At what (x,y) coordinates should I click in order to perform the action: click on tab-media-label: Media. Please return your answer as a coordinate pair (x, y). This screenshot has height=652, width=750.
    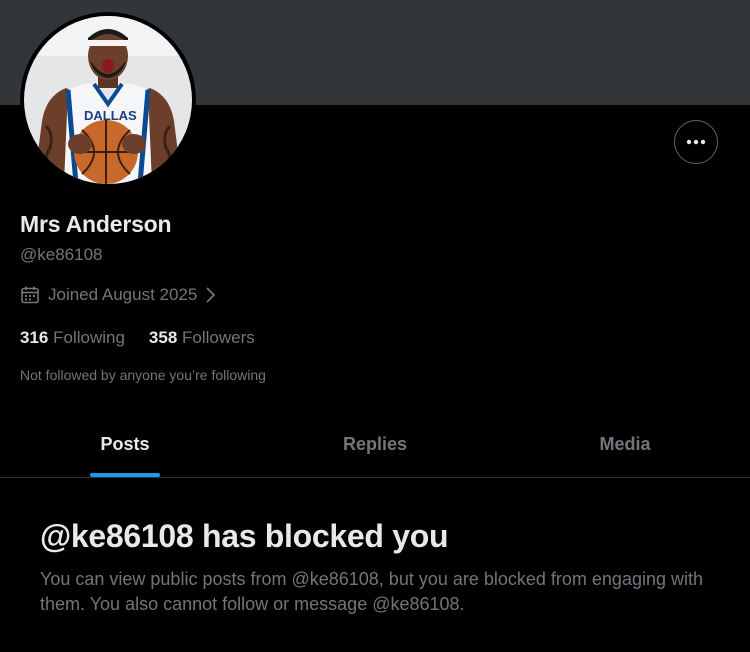
    Looking at the image, I should click on (625, 444).